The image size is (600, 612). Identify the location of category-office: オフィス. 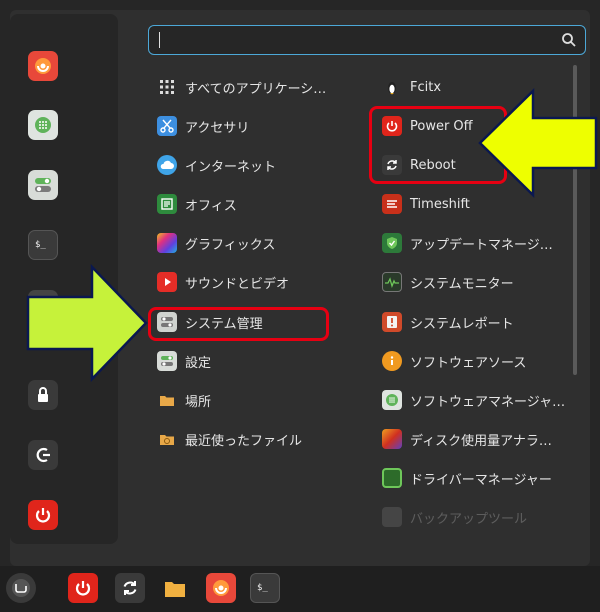
(197, 204).